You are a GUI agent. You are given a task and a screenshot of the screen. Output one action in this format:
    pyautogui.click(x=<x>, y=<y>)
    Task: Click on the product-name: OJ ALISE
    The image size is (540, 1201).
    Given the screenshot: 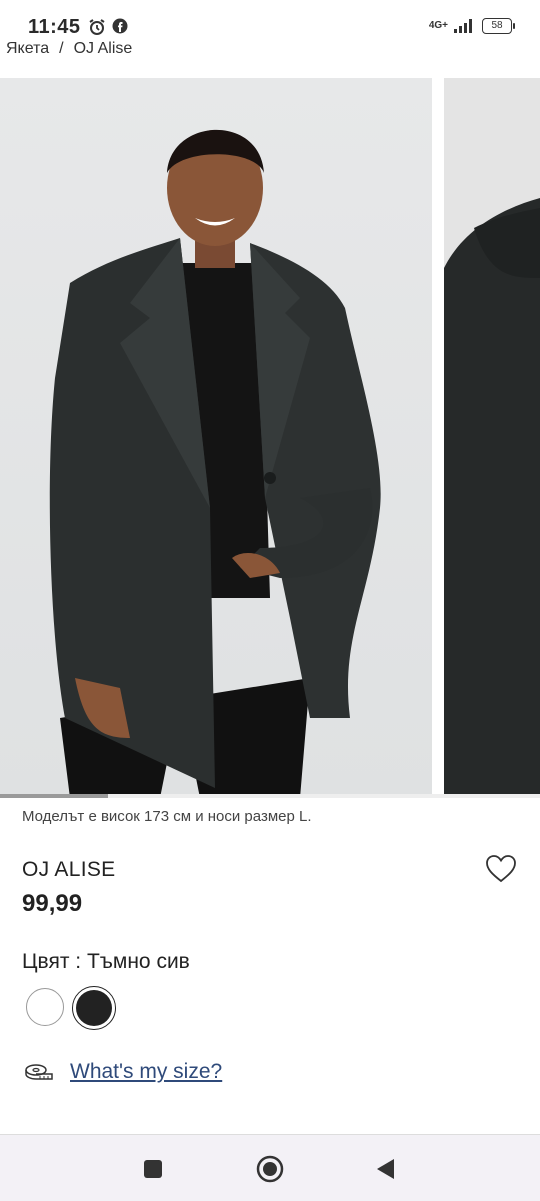 What is the action you would take?
    pyautogui.click(x=69, y=869)
    